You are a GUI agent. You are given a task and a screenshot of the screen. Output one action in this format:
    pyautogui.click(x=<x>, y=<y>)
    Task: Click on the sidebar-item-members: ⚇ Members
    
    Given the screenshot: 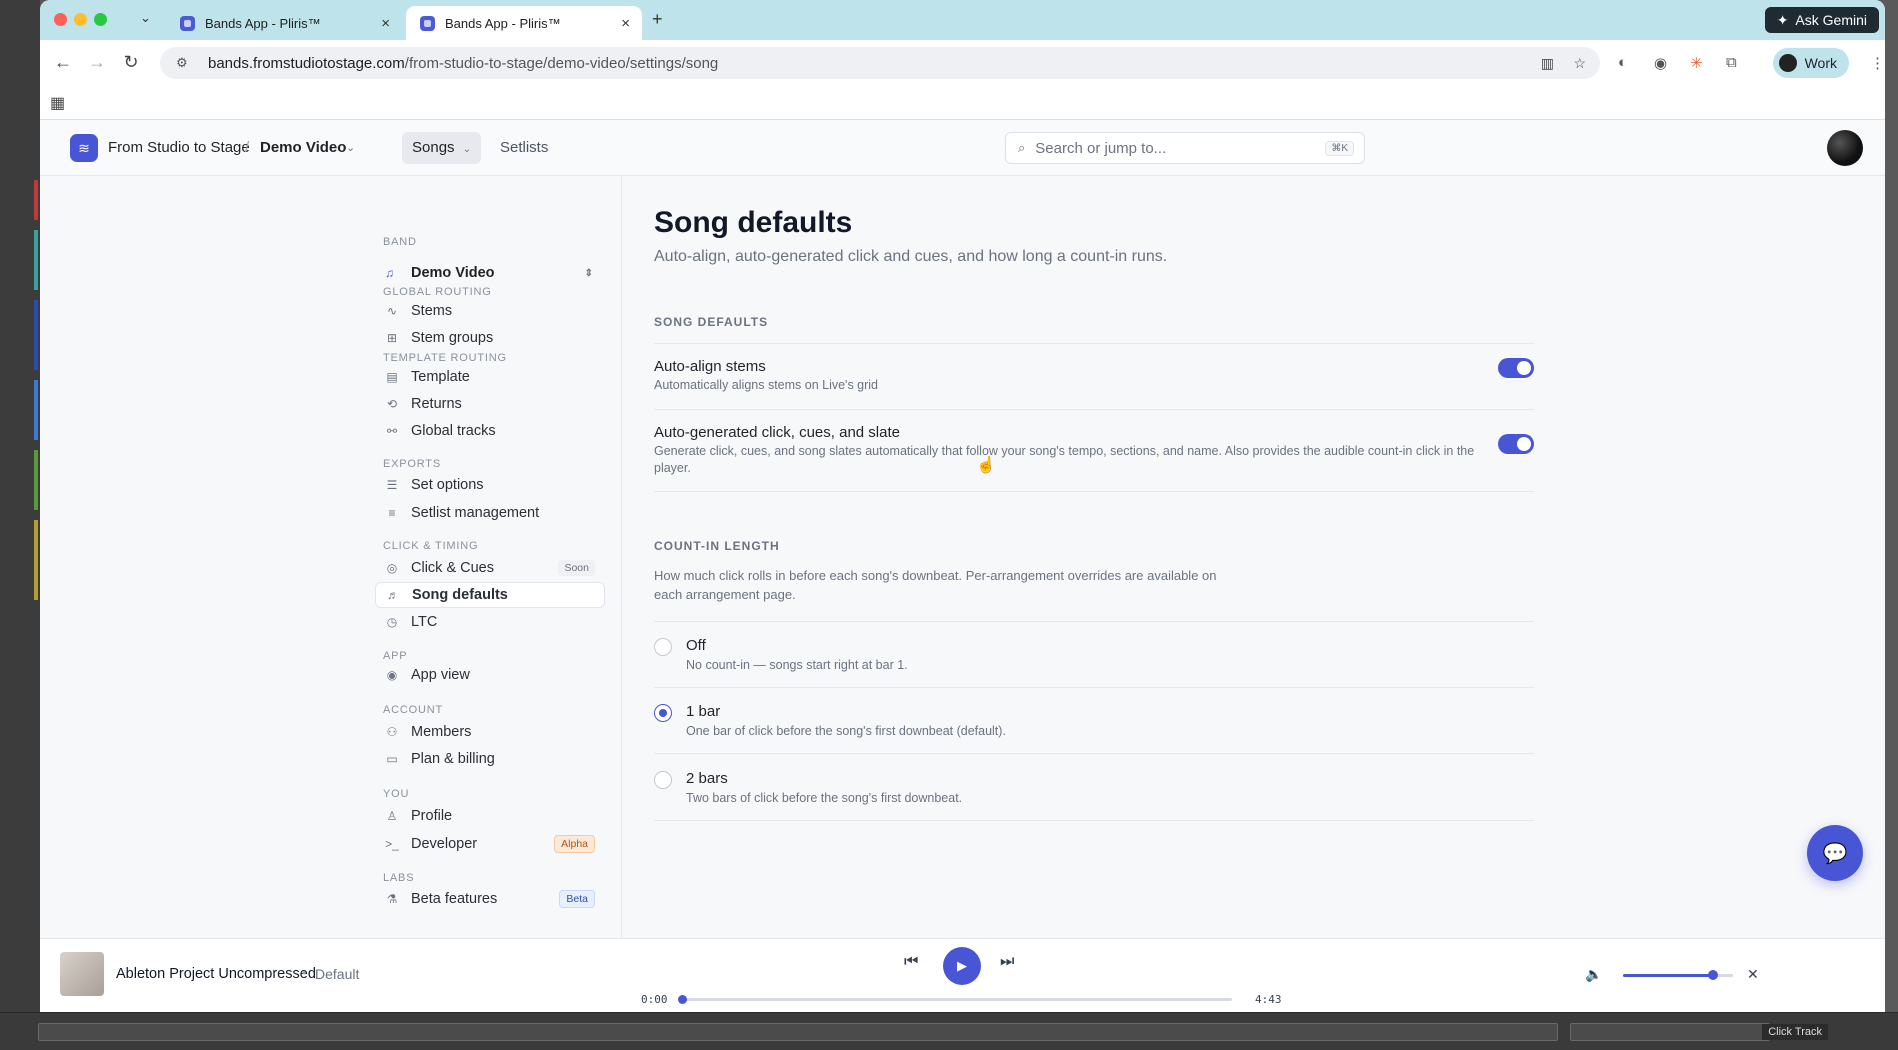 What is the action you would take?
    pyautogui.click(x=490, y=732)
    